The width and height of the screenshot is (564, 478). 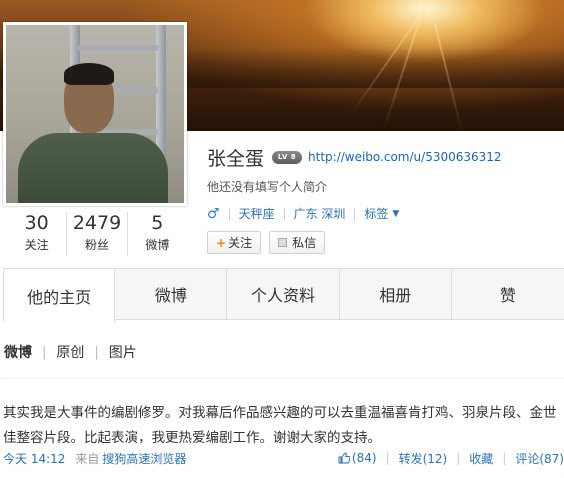 I want to click on post-time: 今天 14:12, so click(x=34, y=458).